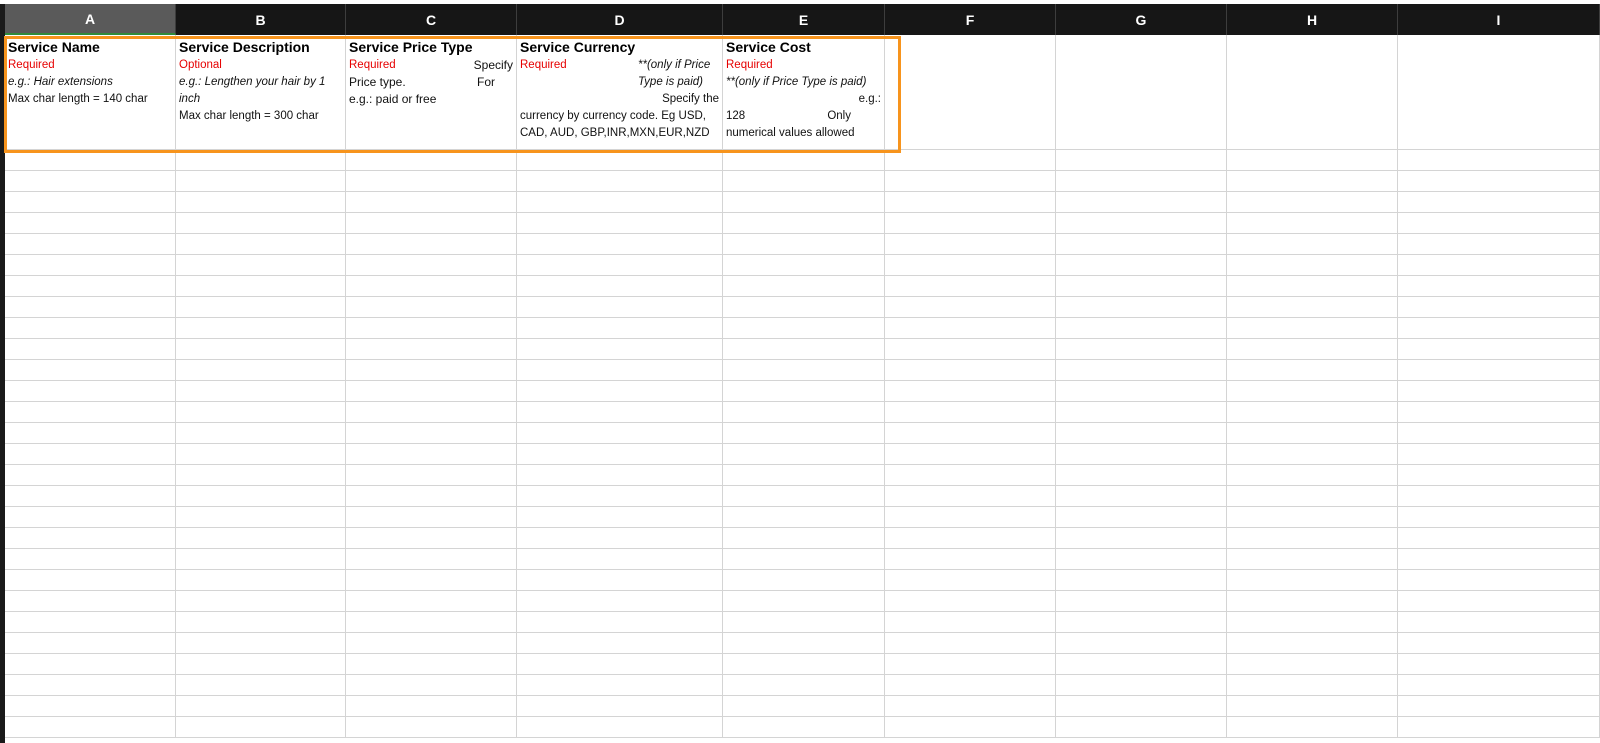  I want to click on column-header-b: B, so click(261, 19).